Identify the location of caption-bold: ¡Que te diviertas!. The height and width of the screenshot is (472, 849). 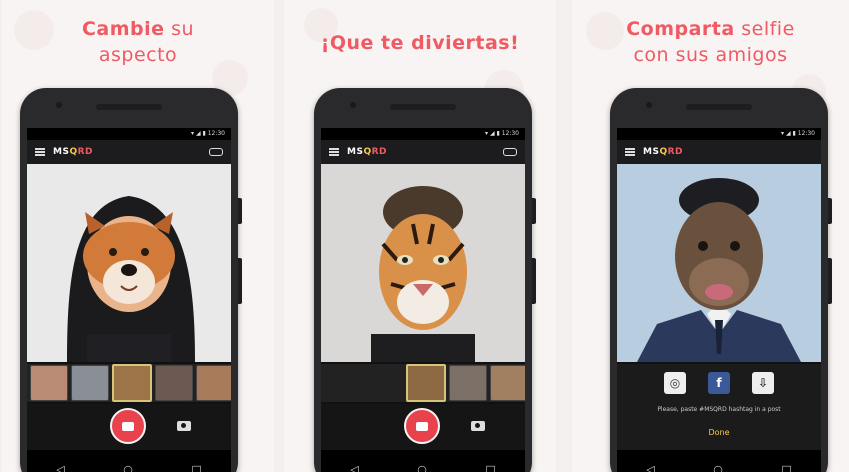
(420, 43).